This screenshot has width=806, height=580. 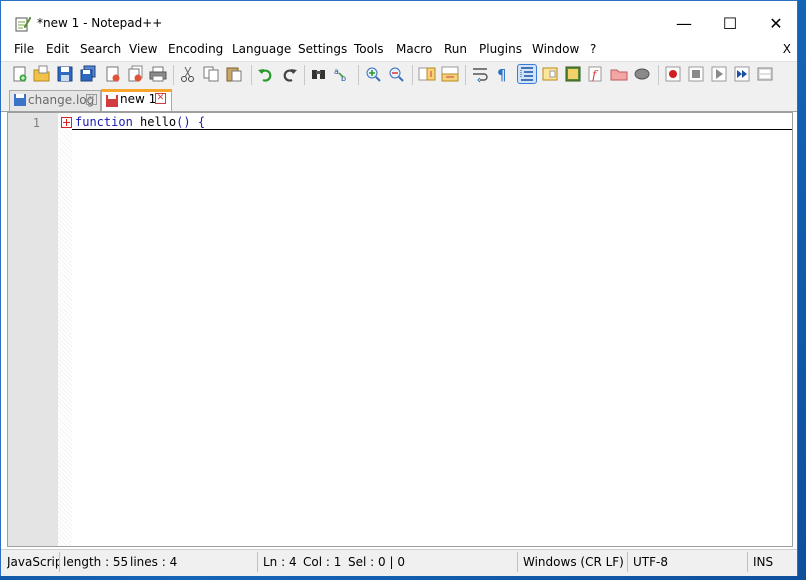 What do you see at coordinates (201, 122) in the screenshot?
I see `code-brace: {` at bounding box center [201, 122].